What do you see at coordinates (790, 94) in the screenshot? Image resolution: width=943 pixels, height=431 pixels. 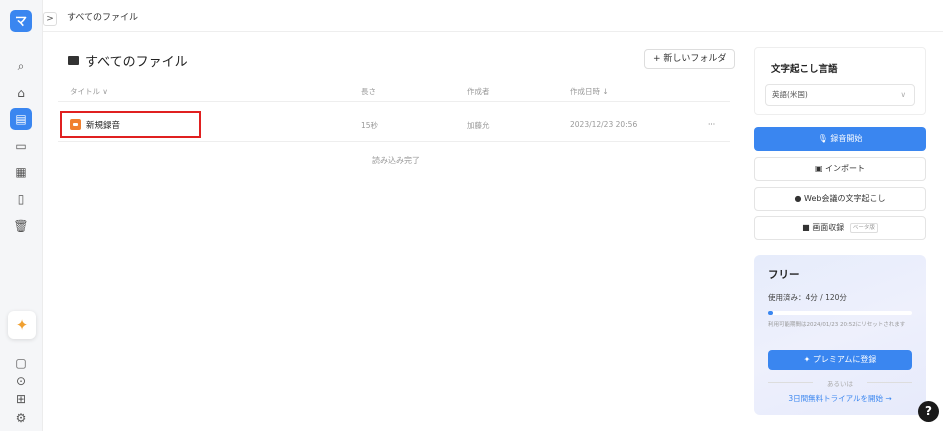 I see `language-value: 英語(米国)` at bounding box center [790, 94].